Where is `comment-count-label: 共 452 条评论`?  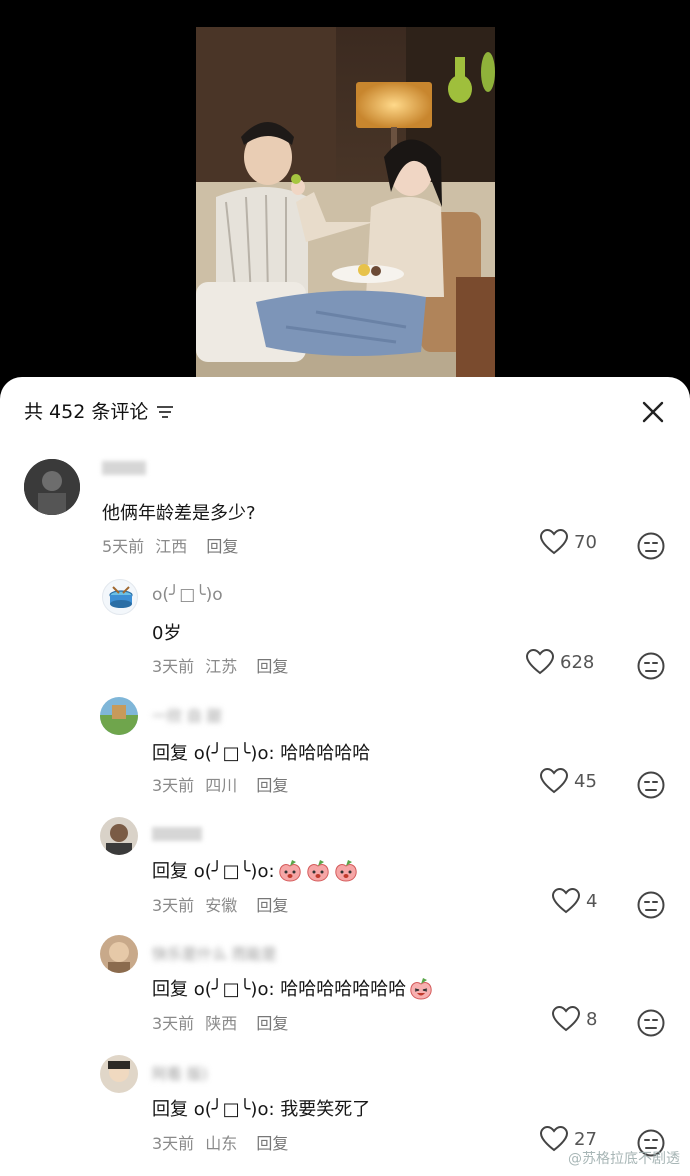 comment-count-label: 共 452 条评论 is located at coordinates (86, 412).